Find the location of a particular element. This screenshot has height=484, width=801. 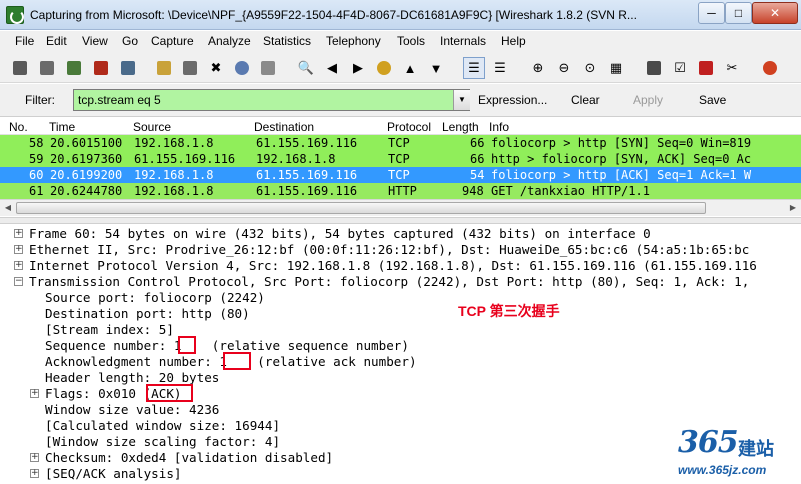

column-header-no: No. is located at coordinates (18, 127).